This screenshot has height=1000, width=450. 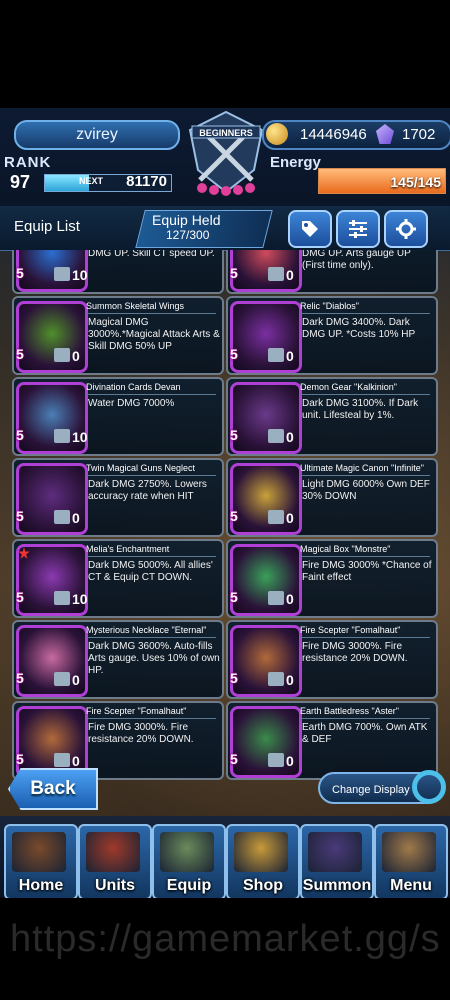 I want to click on equipment-name: Mysterious Necklace "Eternal", so click(x=151, y=631).